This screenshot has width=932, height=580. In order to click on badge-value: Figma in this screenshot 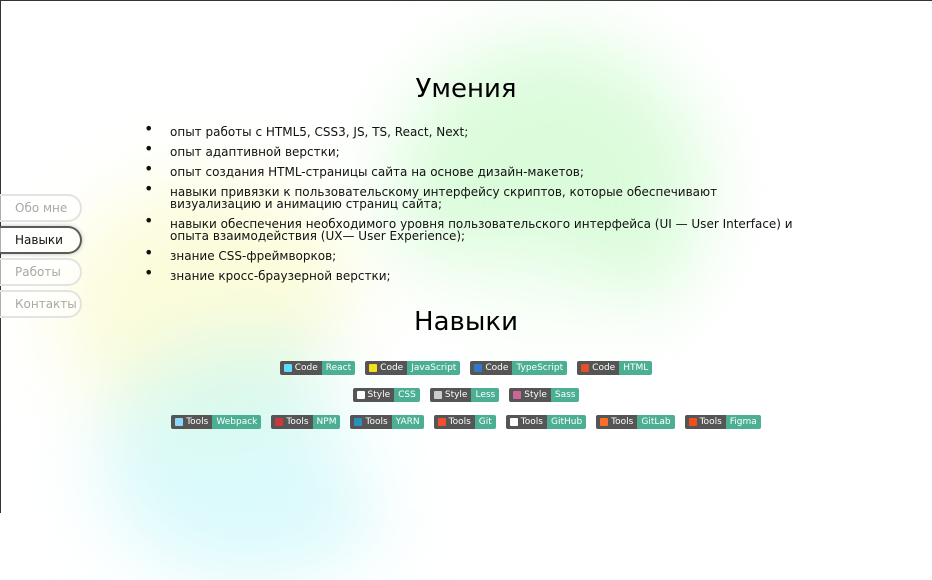, I will do `click(743, 422)`.